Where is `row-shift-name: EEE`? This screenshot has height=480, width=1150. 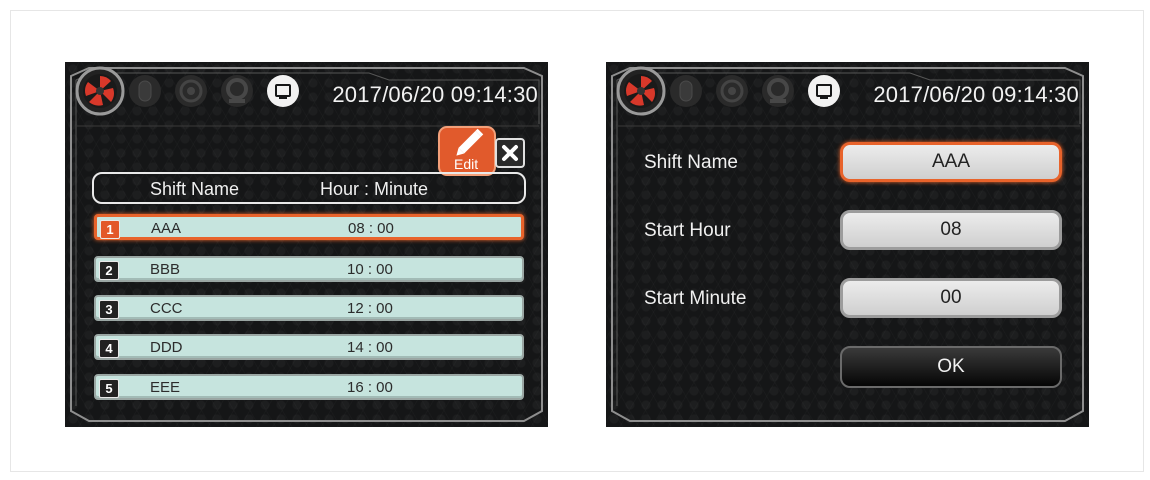
row-shift-name: EEE is located at coordinates (165, 387).